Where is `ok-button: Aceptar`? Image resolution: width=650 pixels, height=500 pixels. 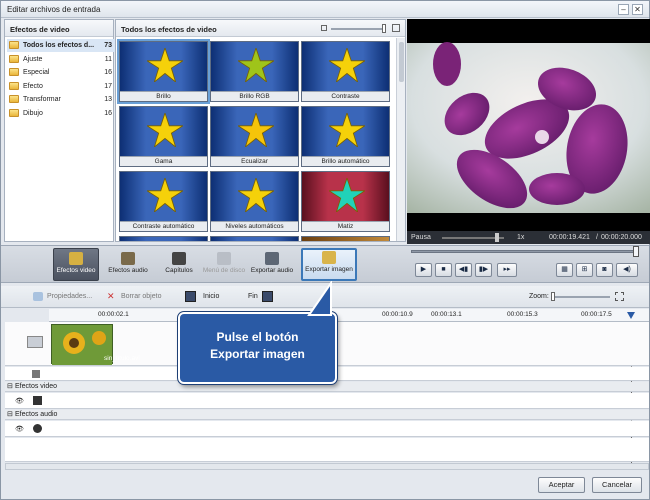 ok-button: Aceptar is located at coordinates (561, 485).